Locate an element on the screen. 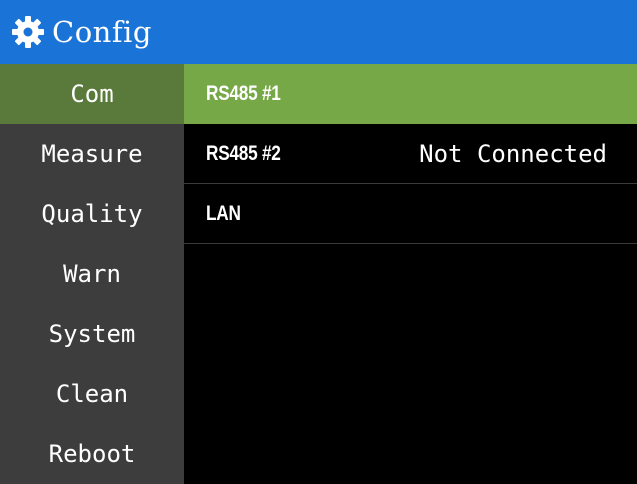  sidebar-item-com: Com is located at coordinates (92, 94).